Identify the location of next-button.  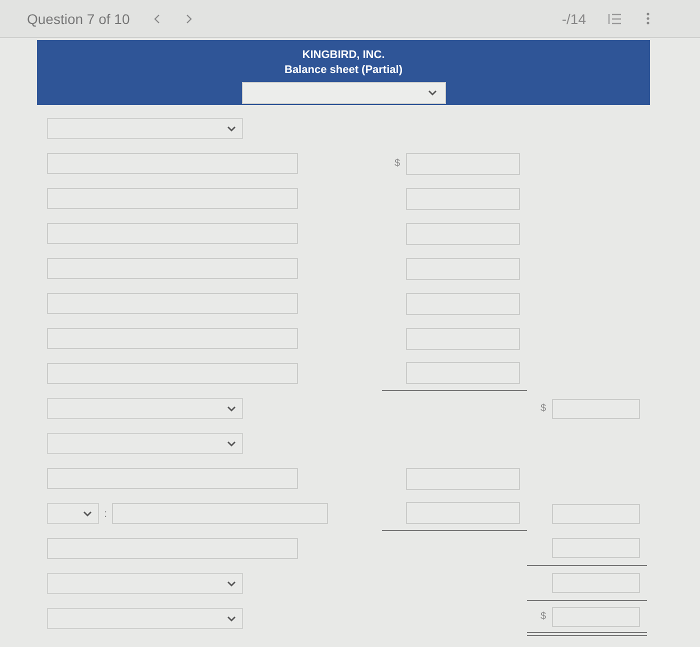
(189, 19).